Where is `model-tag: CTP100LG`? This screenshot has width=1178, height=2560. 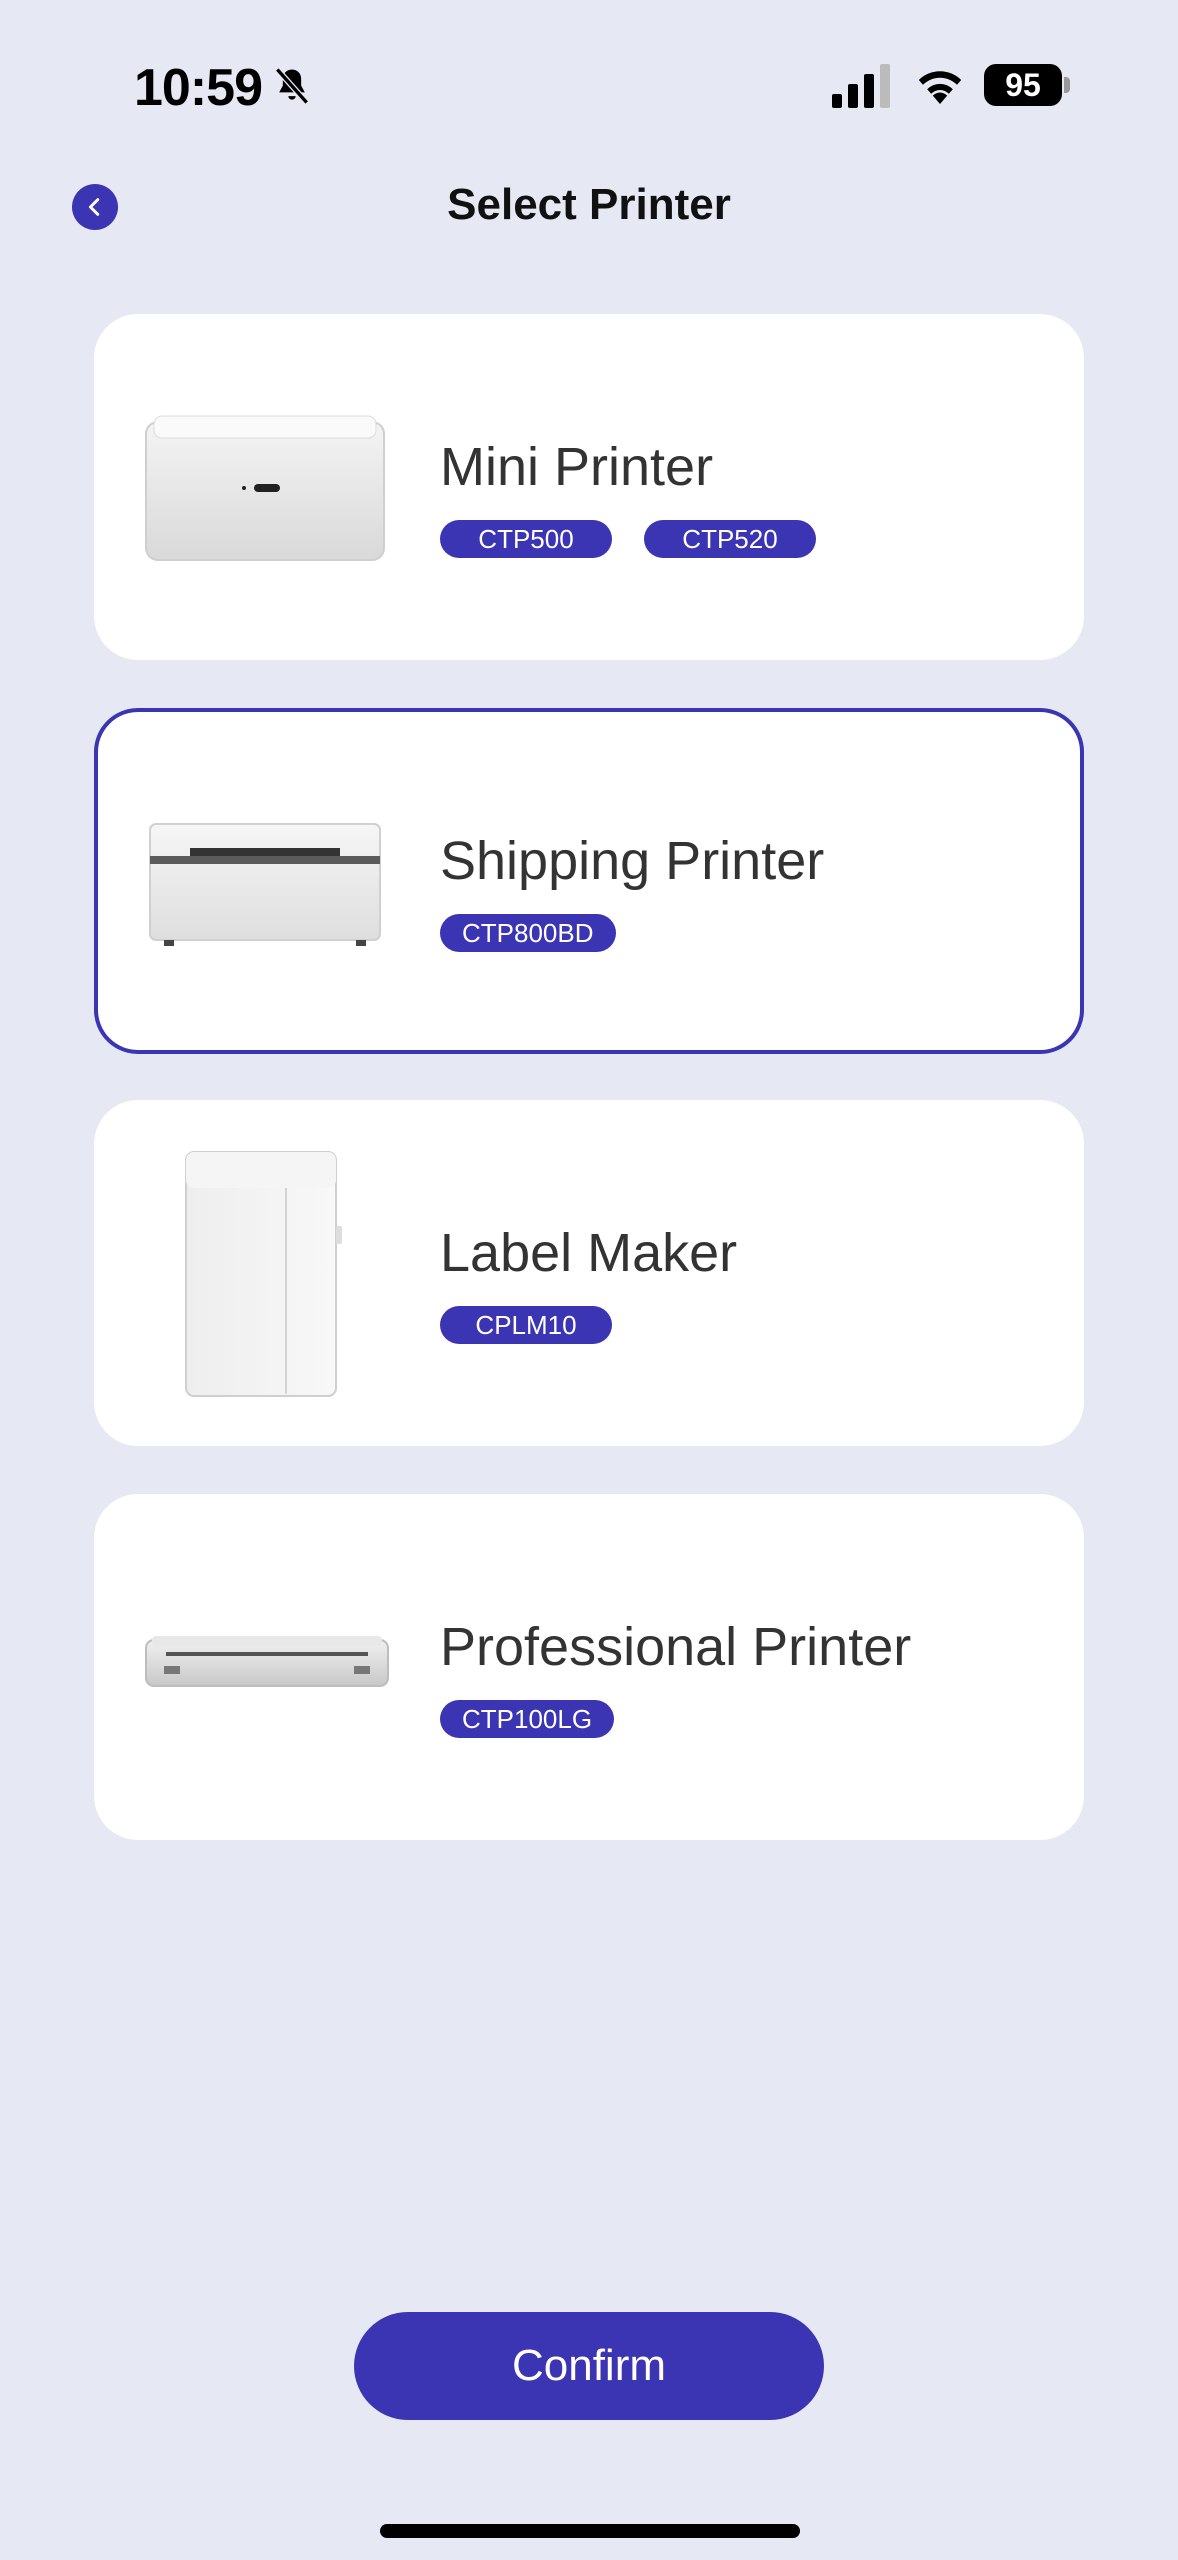
model-tag: CTP100LG is located at coordinates (527, 1719).